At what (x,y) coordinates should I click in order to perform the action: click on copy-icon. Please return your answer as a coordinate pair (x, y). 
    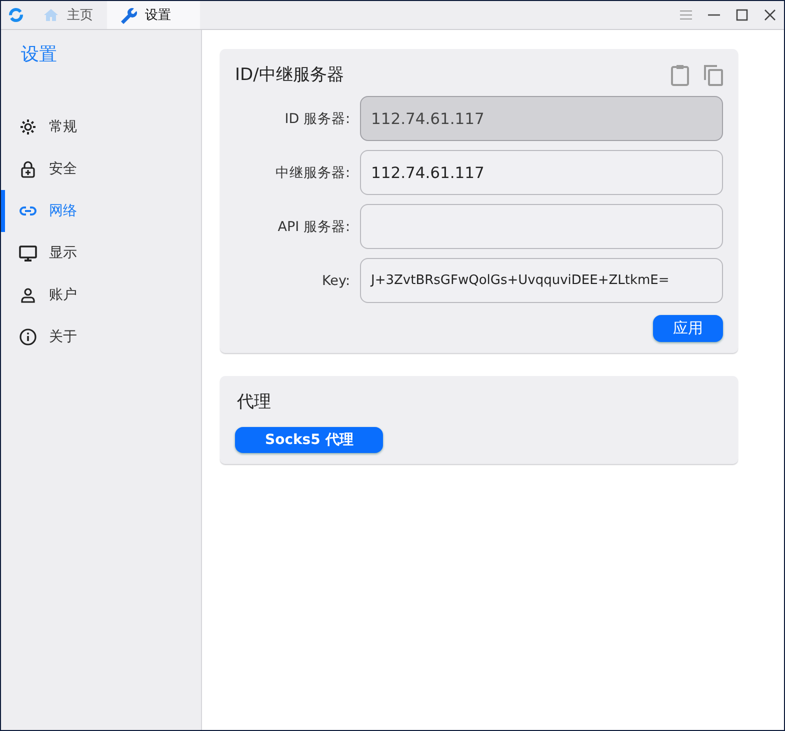
    Looking at the image, I should click on (713, 75).